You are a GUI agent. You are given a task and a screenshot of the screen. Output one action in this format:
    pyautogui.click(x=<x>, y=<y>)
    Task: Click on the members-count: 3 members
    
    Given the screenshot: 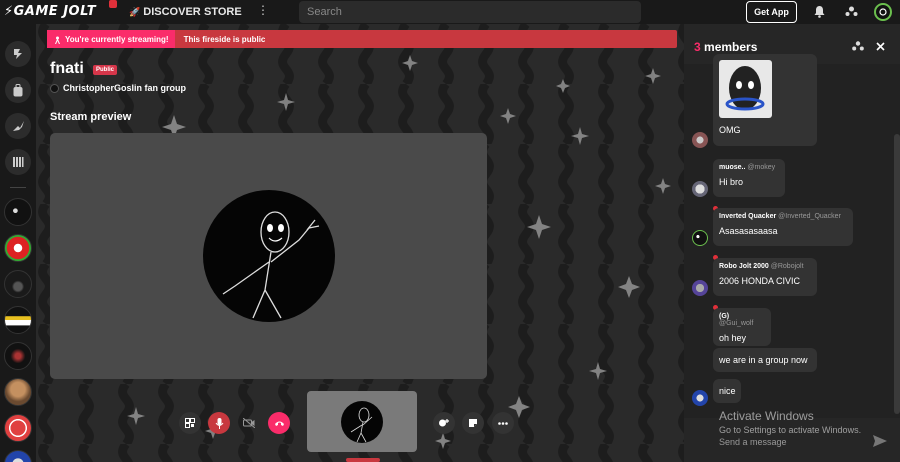 What is the action you would take?
    pyautogui.click(x=725, y=47)
    